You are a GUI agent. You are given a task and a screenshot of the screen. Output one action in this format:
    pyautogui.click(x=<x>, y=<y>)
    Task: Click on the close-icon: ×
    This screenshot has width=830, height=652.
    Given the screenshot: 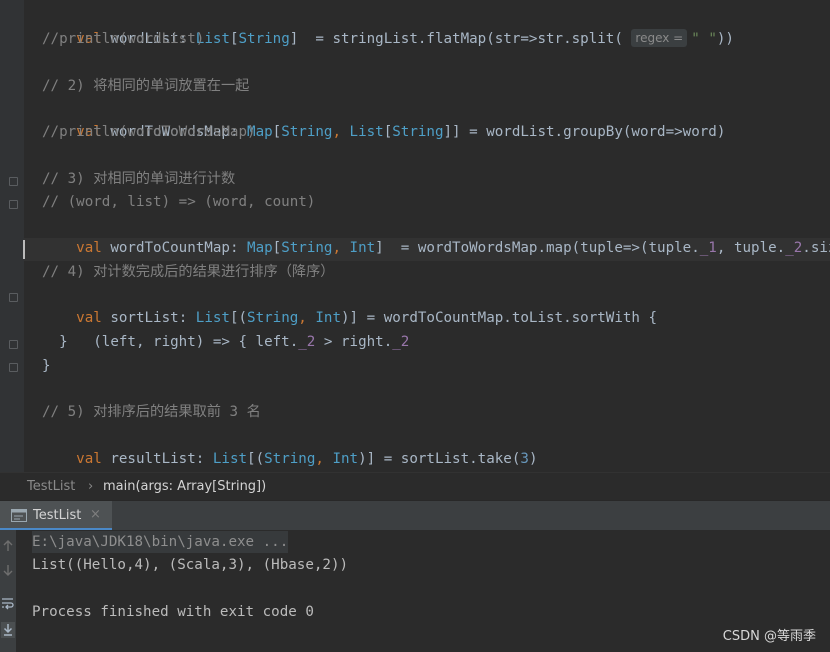 What is the action you would take?
    pyautogui.click(x=95, y=514)
    